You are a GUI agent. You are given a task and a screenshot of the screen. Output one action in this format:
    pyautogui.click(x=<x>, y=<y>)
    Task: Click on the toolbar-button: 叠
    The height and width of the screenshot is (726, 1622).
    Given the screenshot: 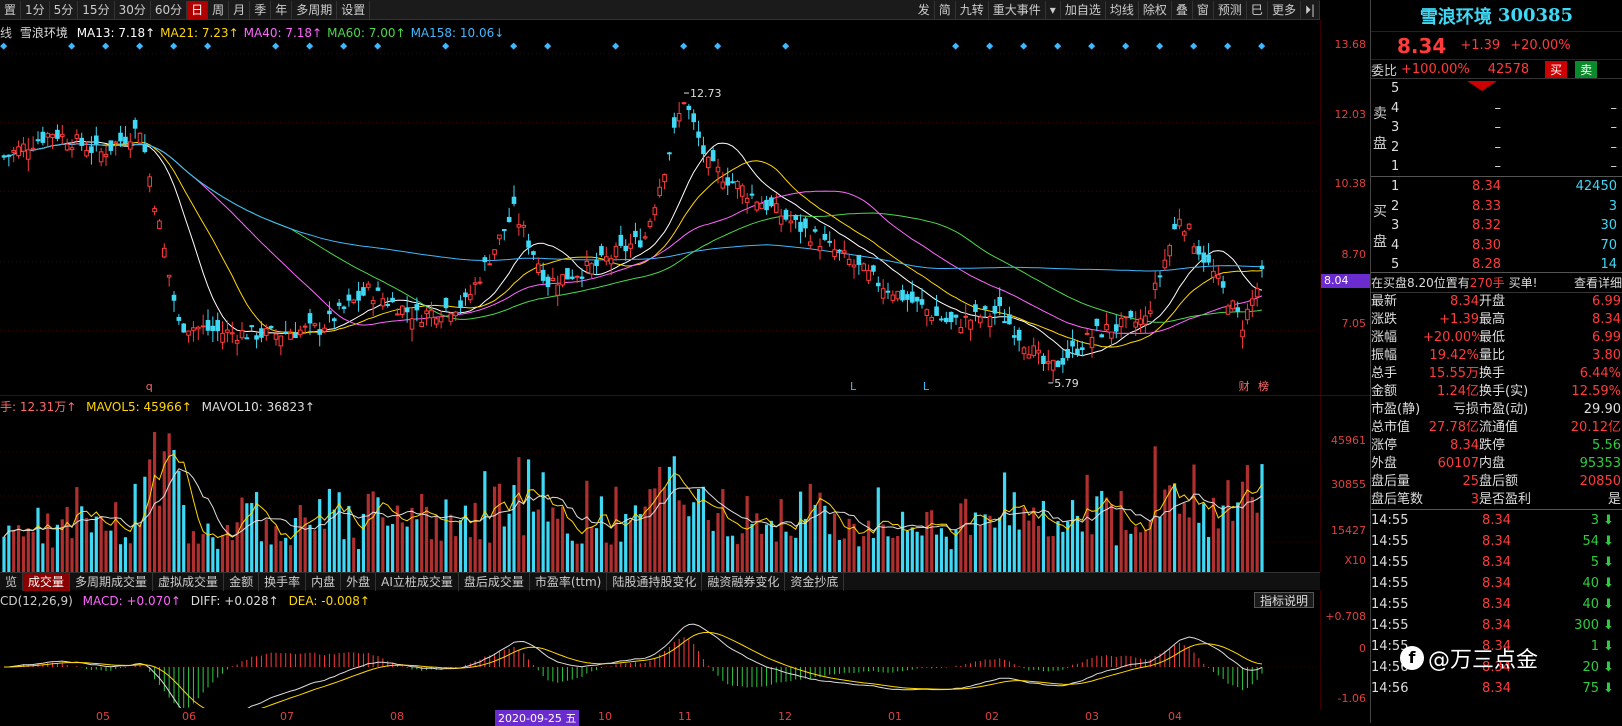 What is the action you would take?
    pyautogui.click(x=1182, y=9)
    